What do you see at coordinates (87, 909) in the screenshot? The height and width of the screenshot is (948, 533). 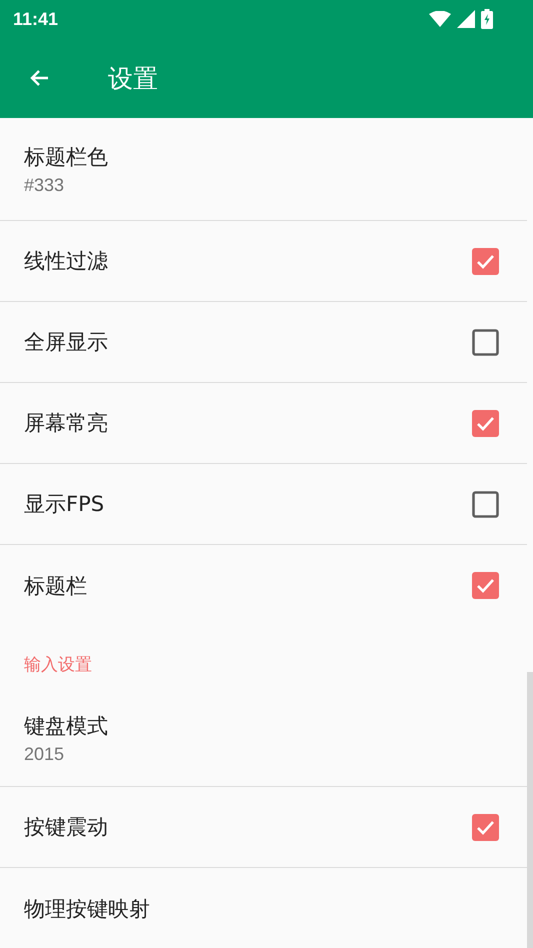 I see `setting-title: 物理按键映射` at bounding box center [87, 909].